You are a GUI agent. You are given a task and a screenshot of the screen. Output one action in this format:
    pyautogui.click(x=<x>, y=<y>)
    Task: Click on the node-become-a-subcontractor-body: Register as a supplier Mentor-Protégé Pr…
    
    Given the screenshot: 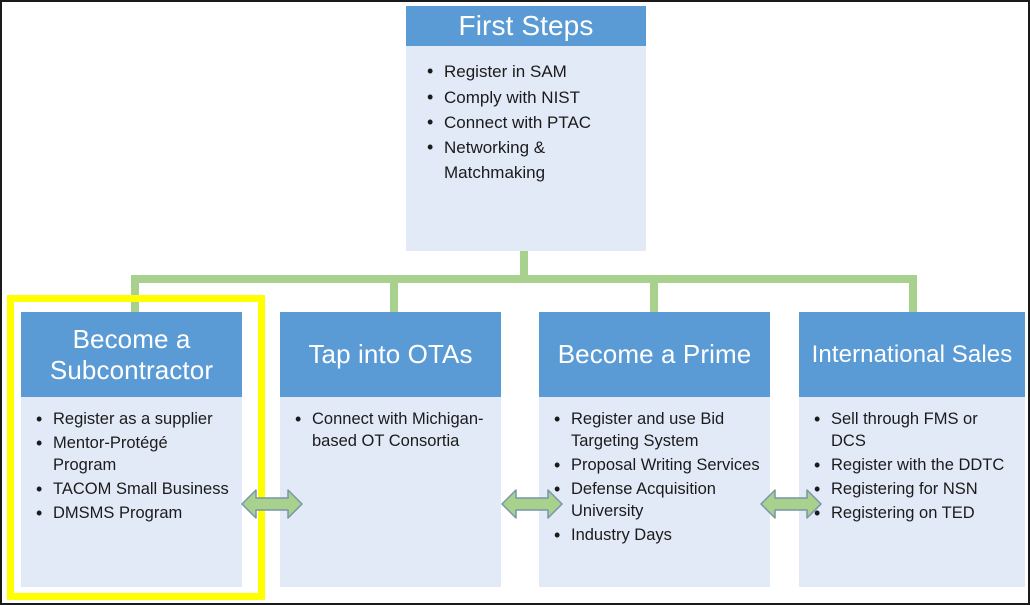 What is the action you would take?
    pyautogui.click(x=131, y=492)
    